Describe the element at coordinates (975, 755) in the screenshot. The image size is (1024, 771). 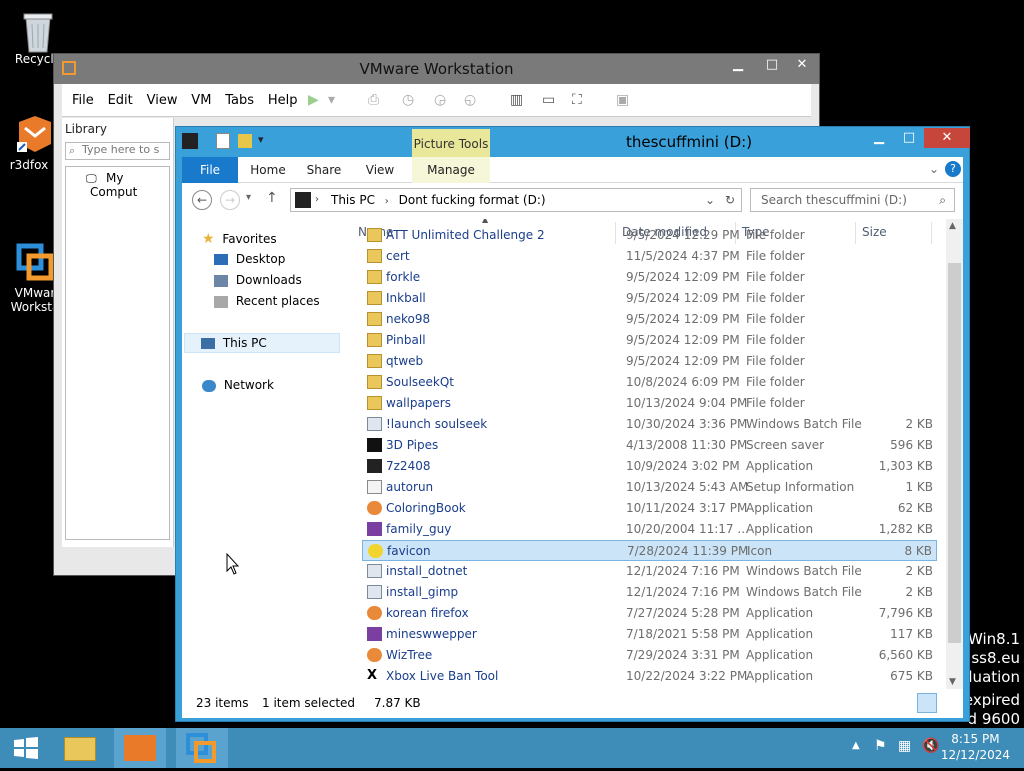
I see `clock-date: 12/12/2024` at that location.